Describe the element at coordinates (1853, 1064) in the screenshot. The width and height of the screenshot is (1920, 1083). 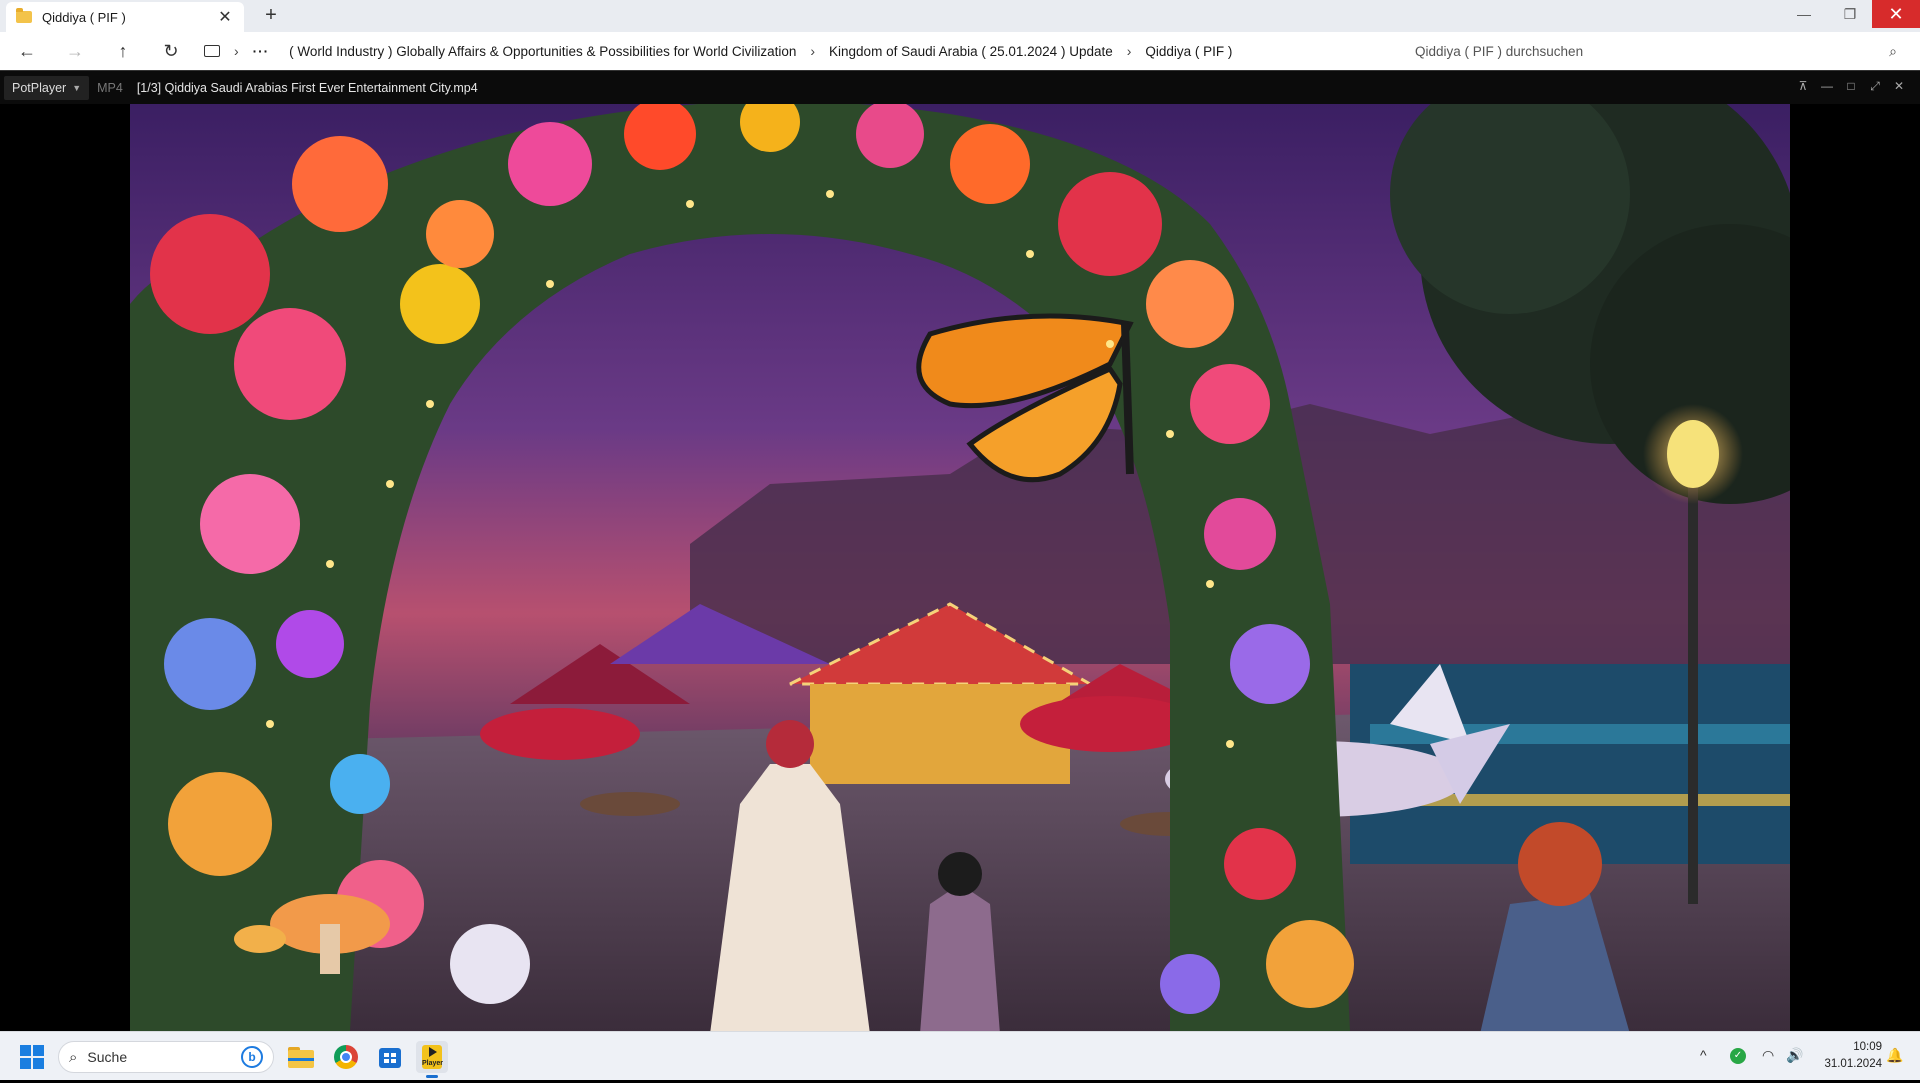
I see `clock-date: 31.01.2024` at that location.